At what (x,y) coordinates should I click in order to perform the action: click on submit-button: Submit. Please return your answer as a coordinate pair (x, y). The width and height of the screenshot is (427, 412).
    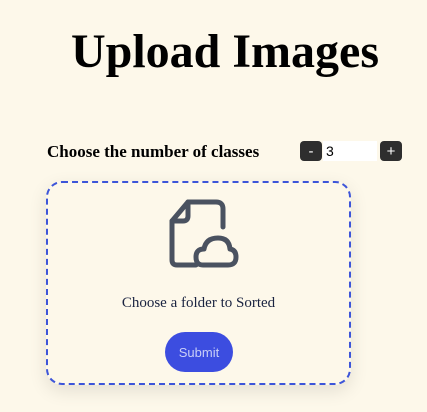
    Looking at the image, I should click on (199, 352).